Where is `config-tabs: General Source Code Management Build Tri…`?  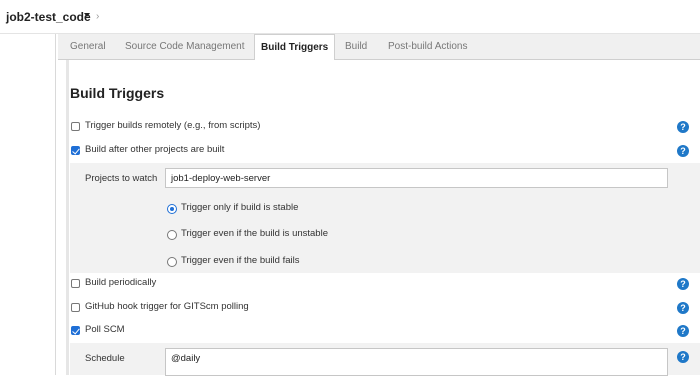 config-tabs: General Source Code Management Build Tri… is located at coordinates (379, 47).